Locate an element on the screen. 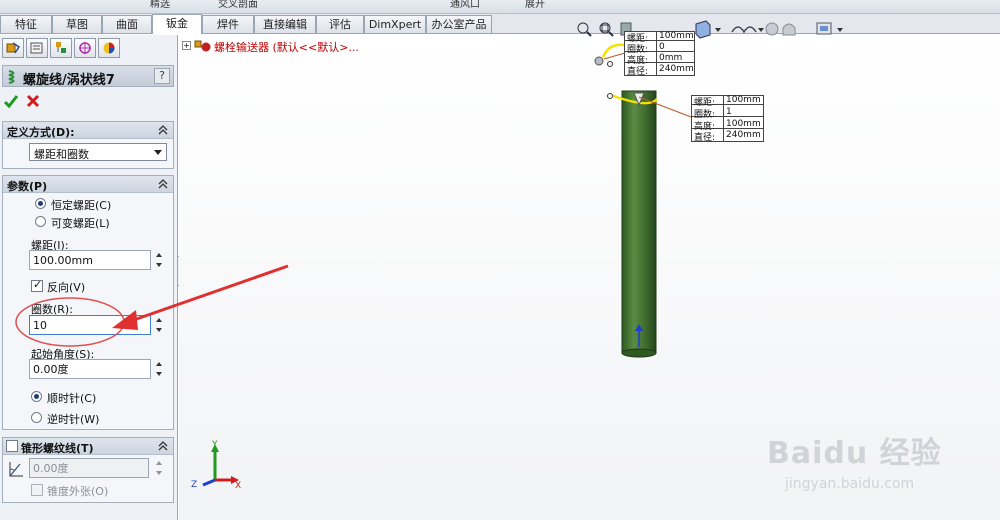  tab-sheet-metal: 钣金 is located at coordinates (177, 24).